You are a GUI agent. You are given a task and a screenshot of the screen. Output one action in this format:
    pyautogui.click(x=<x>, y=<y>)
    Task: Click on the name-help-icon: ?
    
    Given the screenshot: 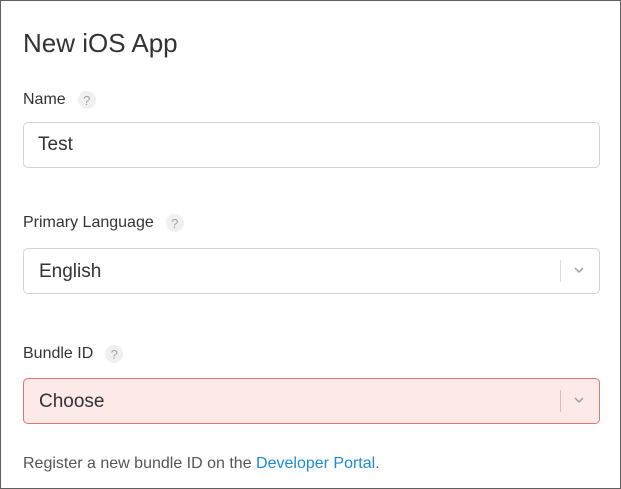 What is the action you would take?
    pyautogui.click(x=86, y=100)
    